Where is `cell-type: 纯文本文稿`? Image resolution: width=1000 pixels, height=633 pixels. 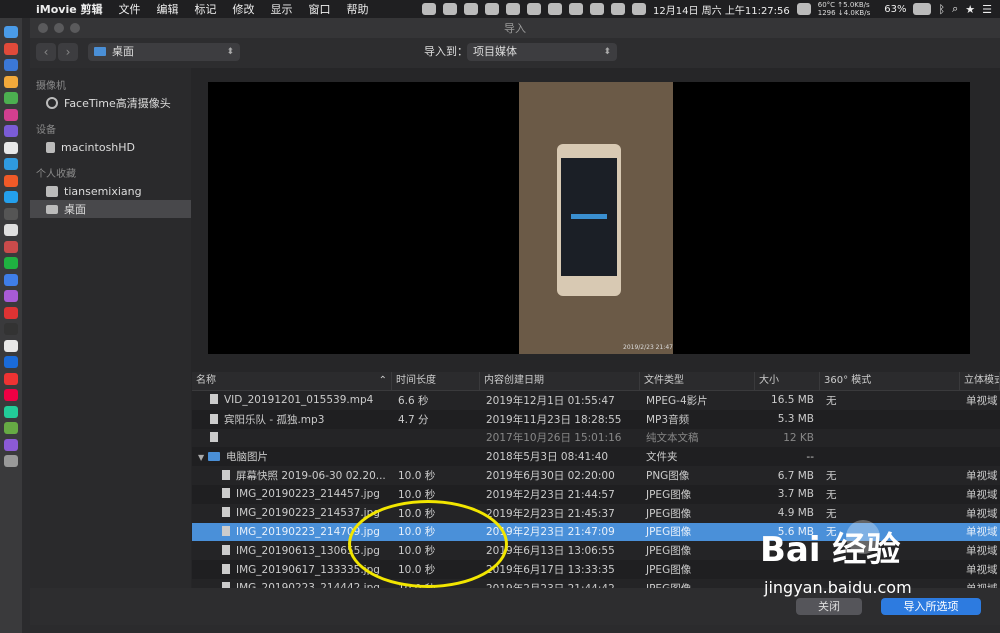 cell-type: 纯文本文稿 is located at coordinates (697, 437).